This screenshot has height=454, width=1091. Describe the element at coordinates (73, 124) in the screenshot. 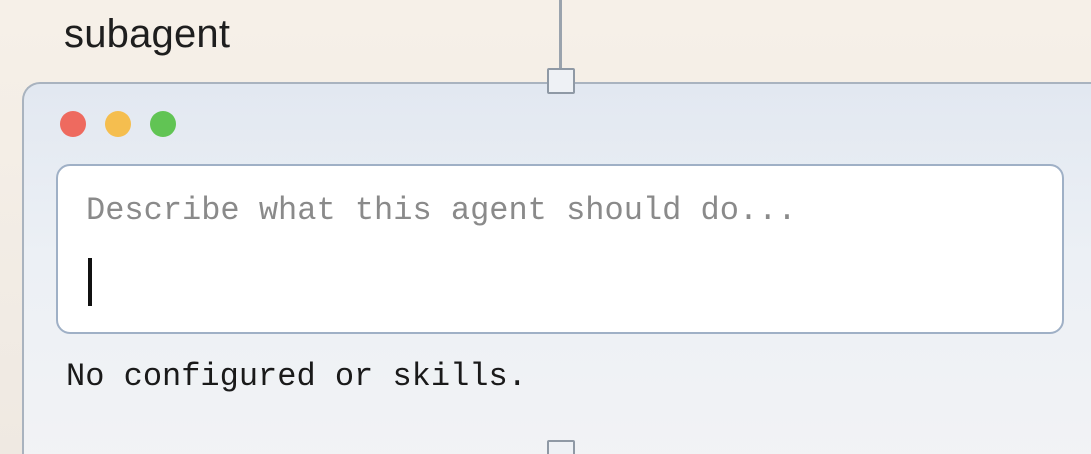

I see `close-window-button` at that location.